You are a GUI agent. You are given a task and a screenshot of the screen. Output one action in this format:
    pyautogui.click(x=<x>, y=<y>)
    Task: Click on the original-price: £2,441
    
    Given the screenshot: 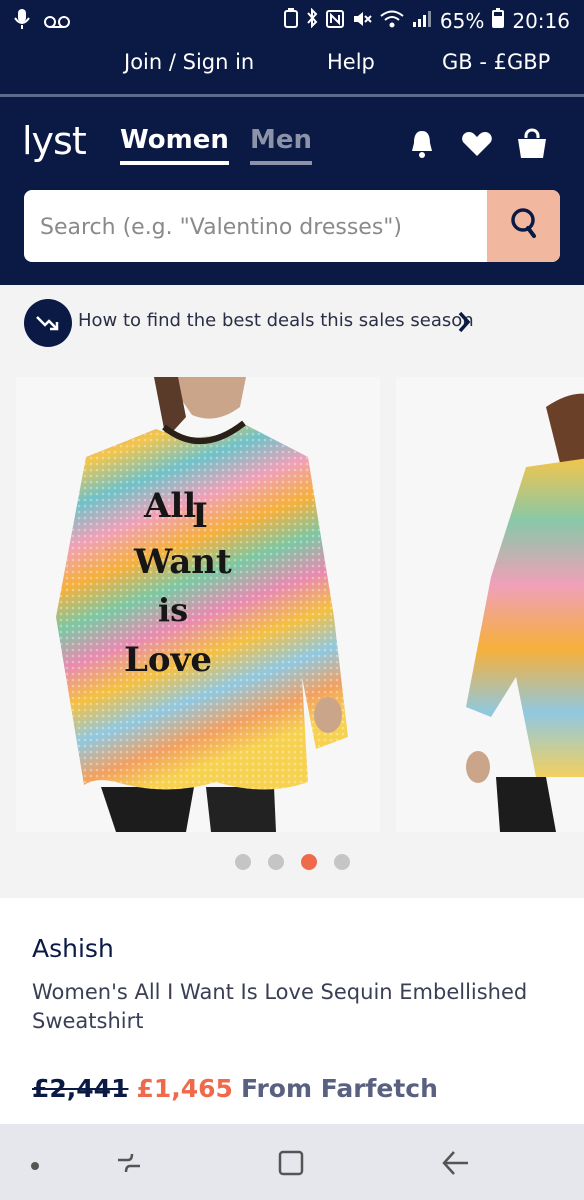 What is the action you would take?
    pyautogui.click(x=80, y=1088)
    